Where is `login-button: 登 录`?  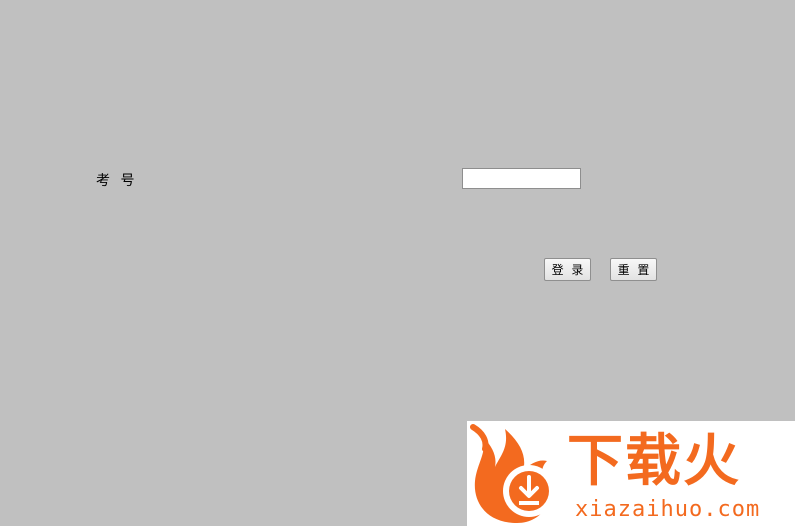
login-button: 登 录 is located at coordinates (567, 269).